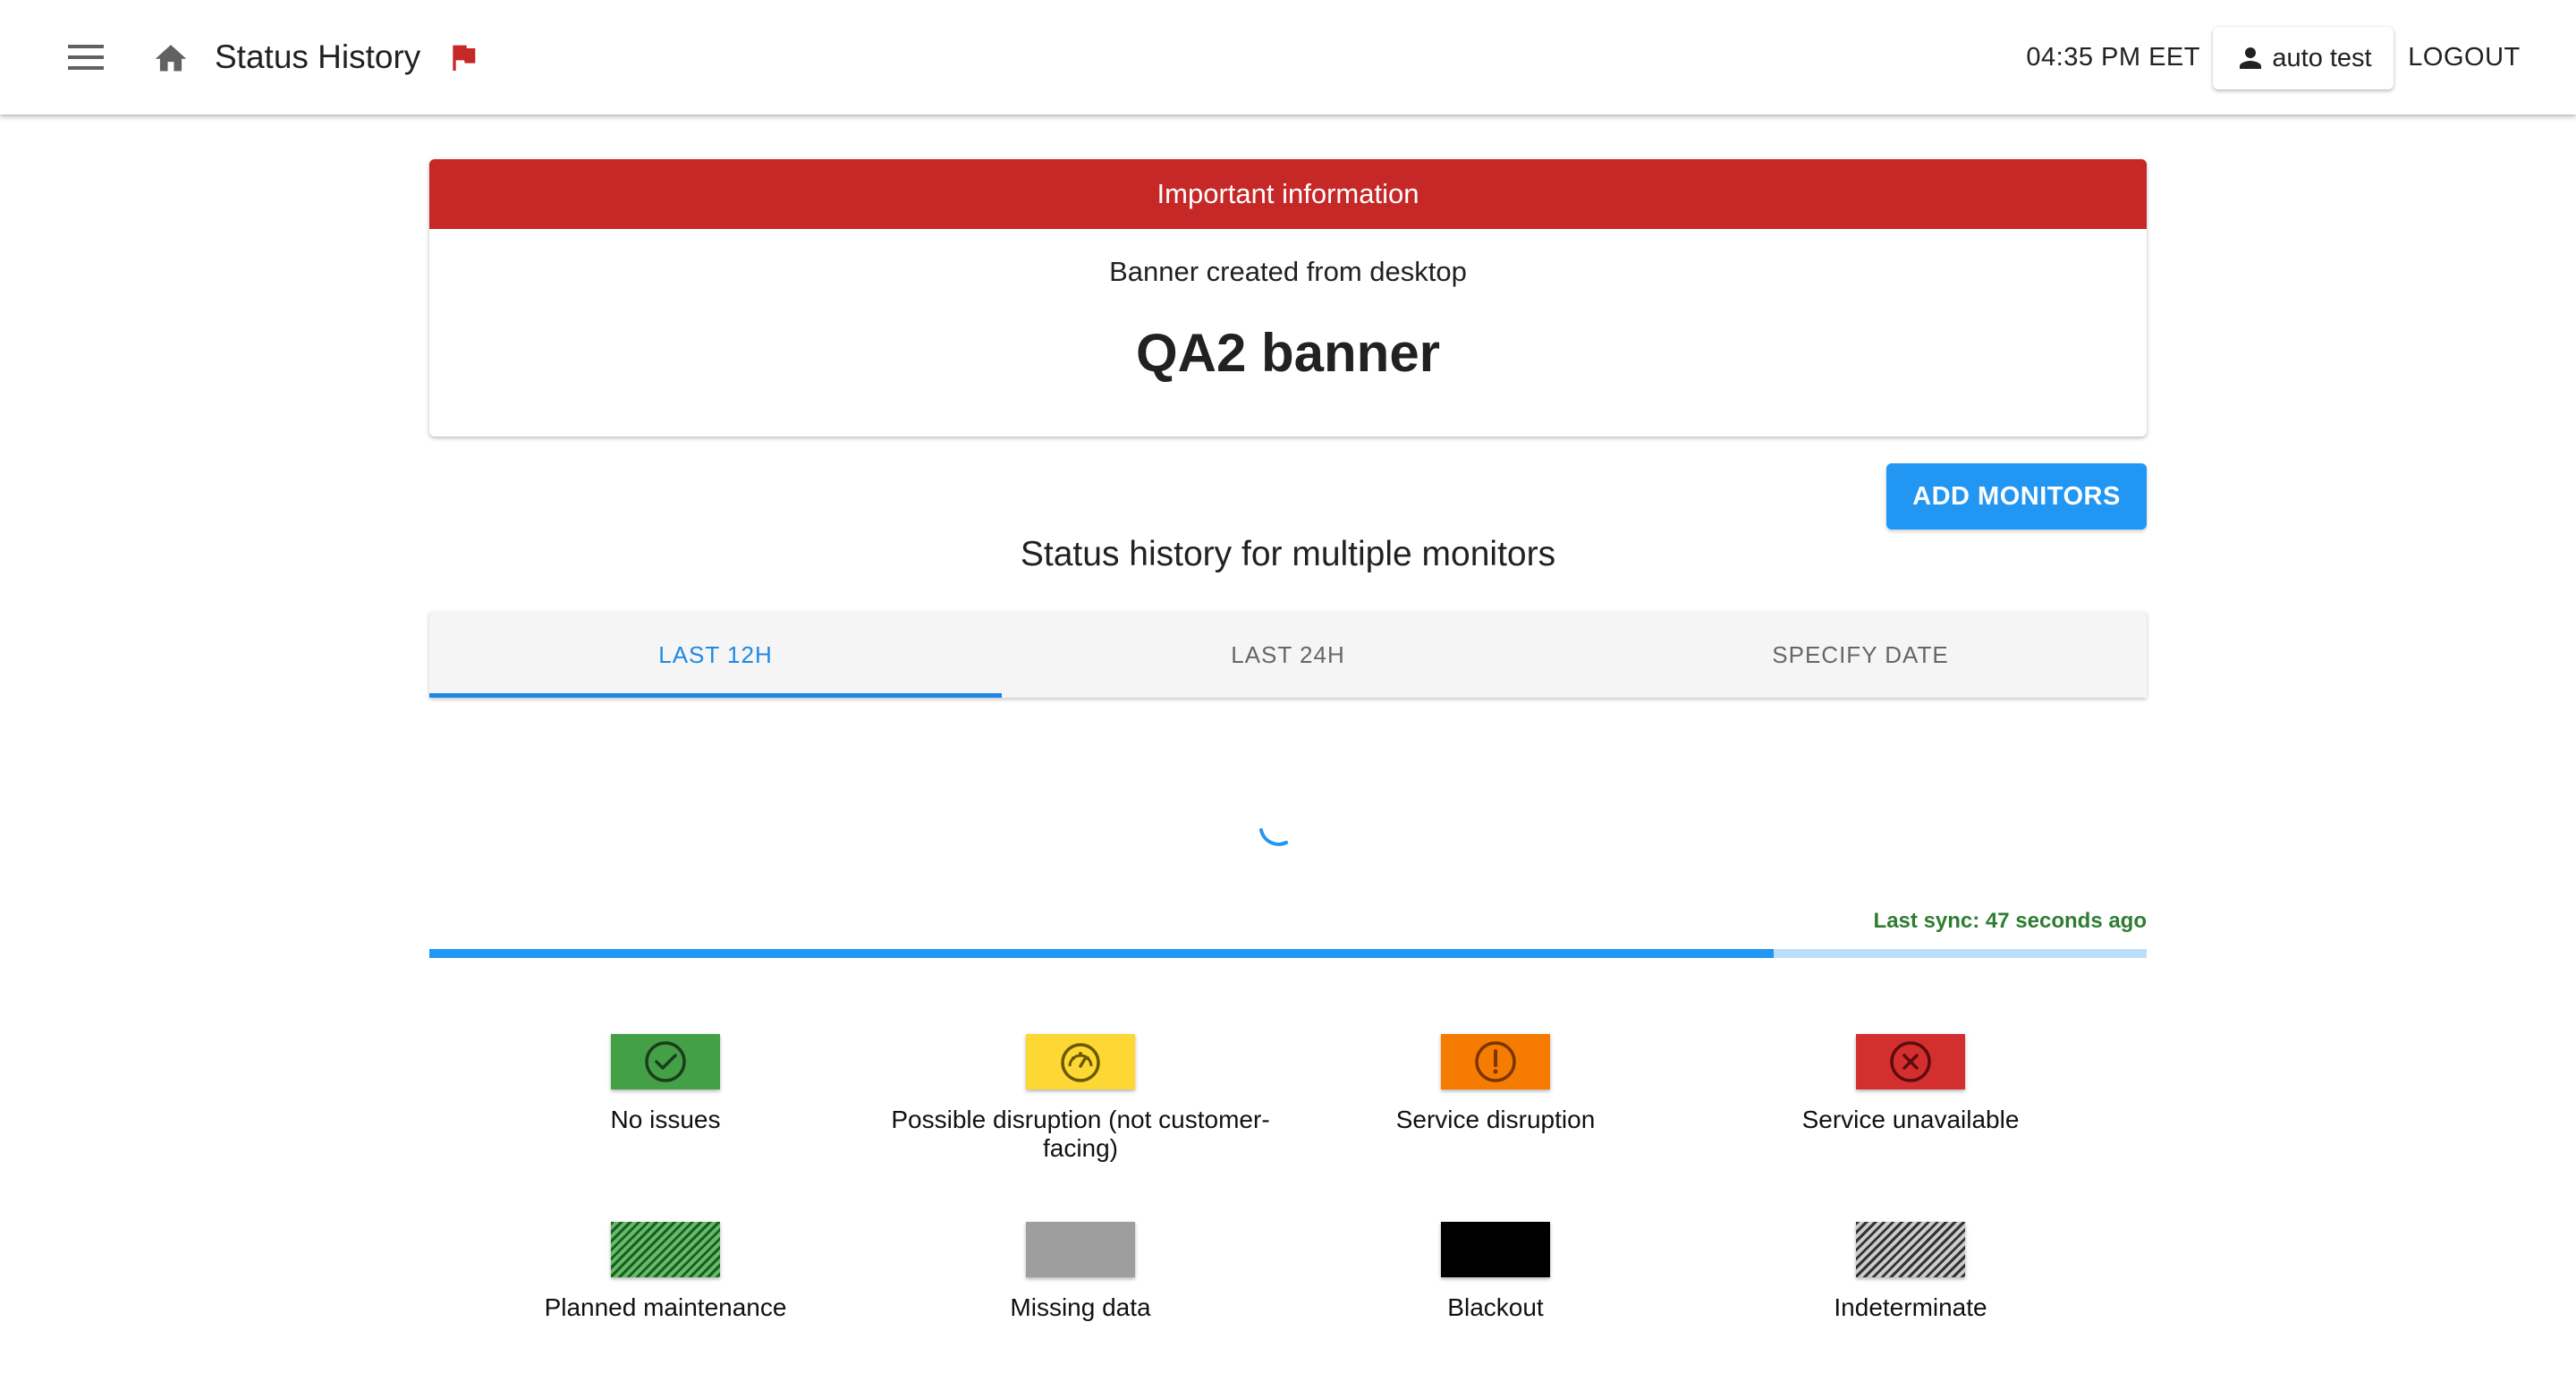 This screenshot has width=2576, height=1390. What do you see at coordinates (665, 1249) in the screenshot?
I see `legend-swatch-planned-maintenance` at bounding box center [665, 1249].